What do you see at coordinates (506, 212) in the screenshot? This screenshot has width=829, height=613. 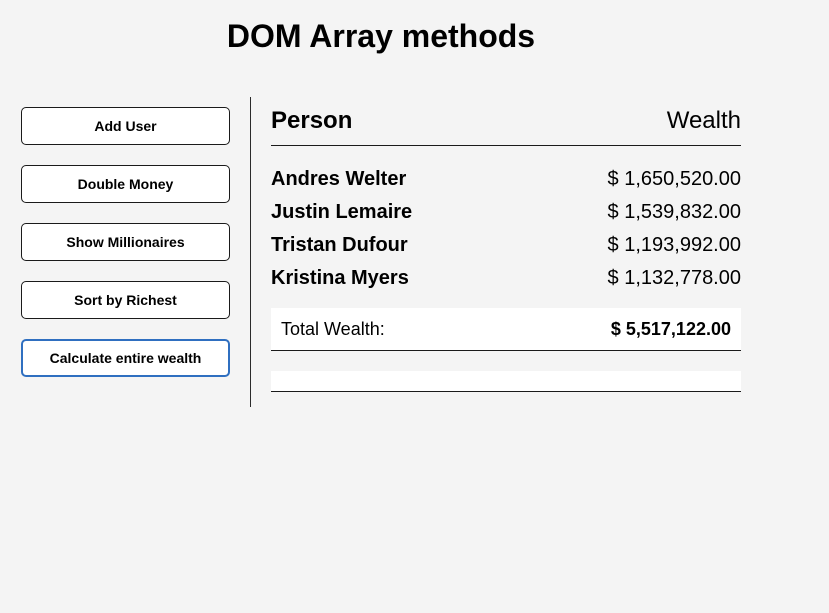 I see `table-row: Justin Lemaire $ 1,539,832.00` at bounding box center [506, 212].